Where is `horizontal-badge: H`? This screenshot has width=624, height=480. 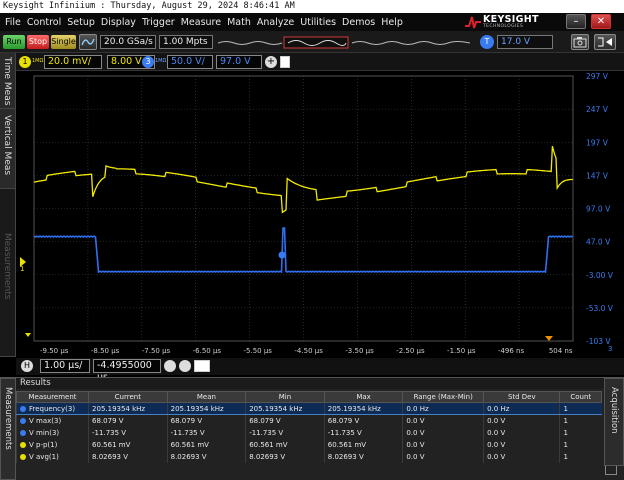 horizontal-badge: H is located at coordinates (27, 366).